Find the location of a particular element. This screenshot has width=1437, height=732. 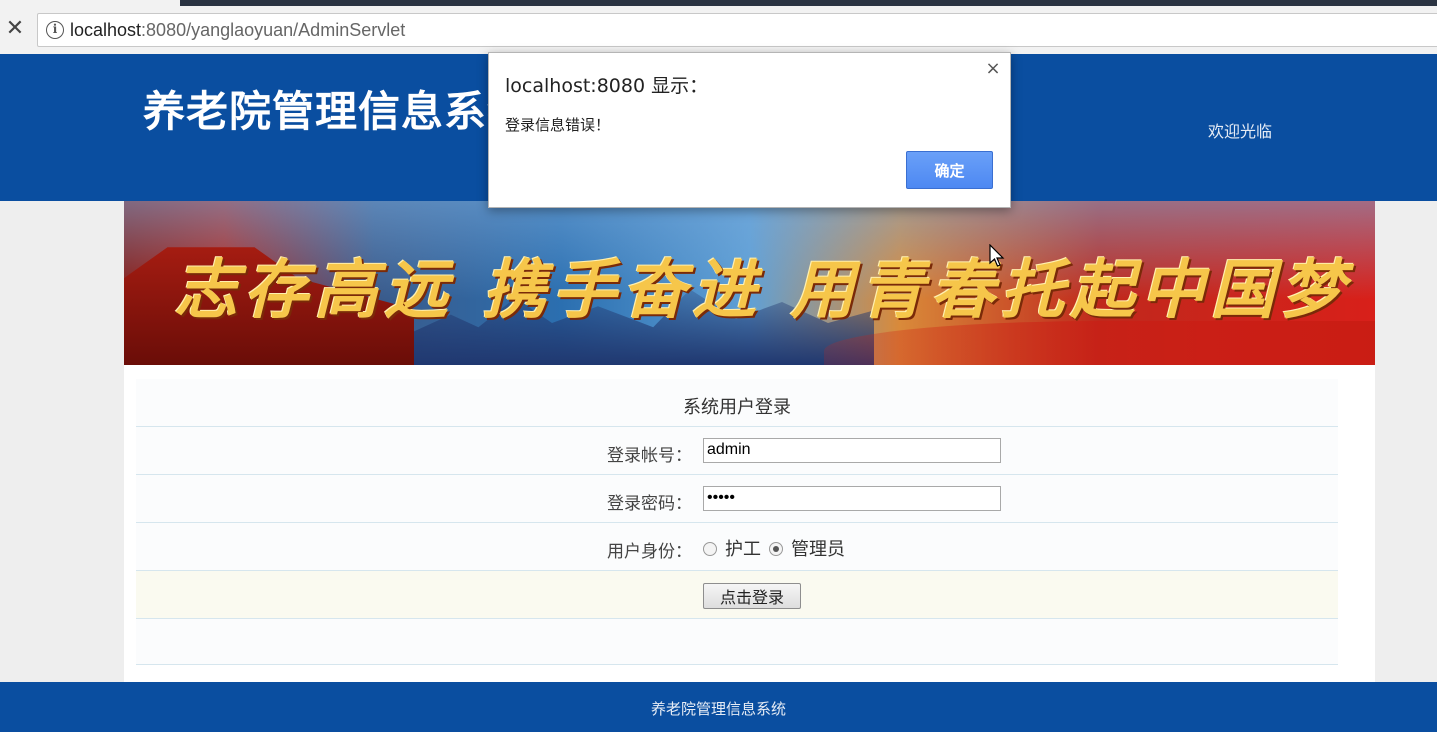

role-radio-nurse is located at coordinates (710, 549).